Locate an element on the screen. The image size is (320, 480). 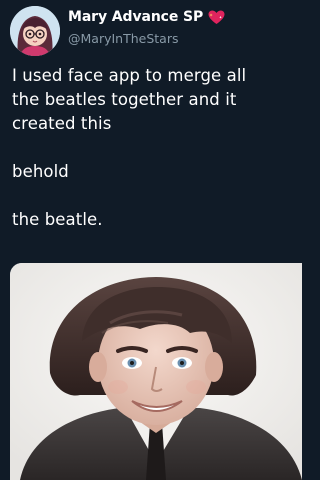
author-display-name: Mary Advance SP is located at coordinates (135, 17).